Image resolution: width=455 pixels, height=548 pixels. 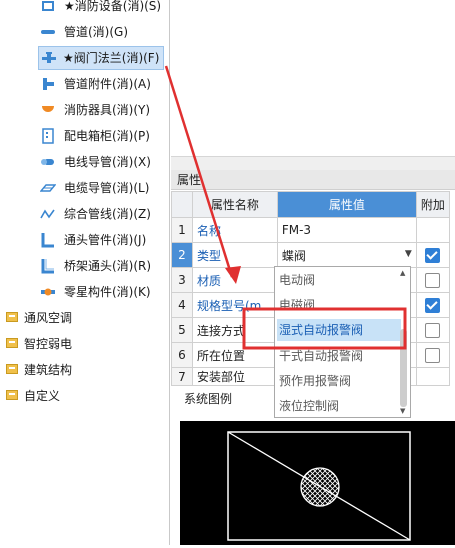 What do you see at coordinates (233, 275) in the screenshot?
I see `annotation-arrowhead-icon` at bounding box center [233, 275].